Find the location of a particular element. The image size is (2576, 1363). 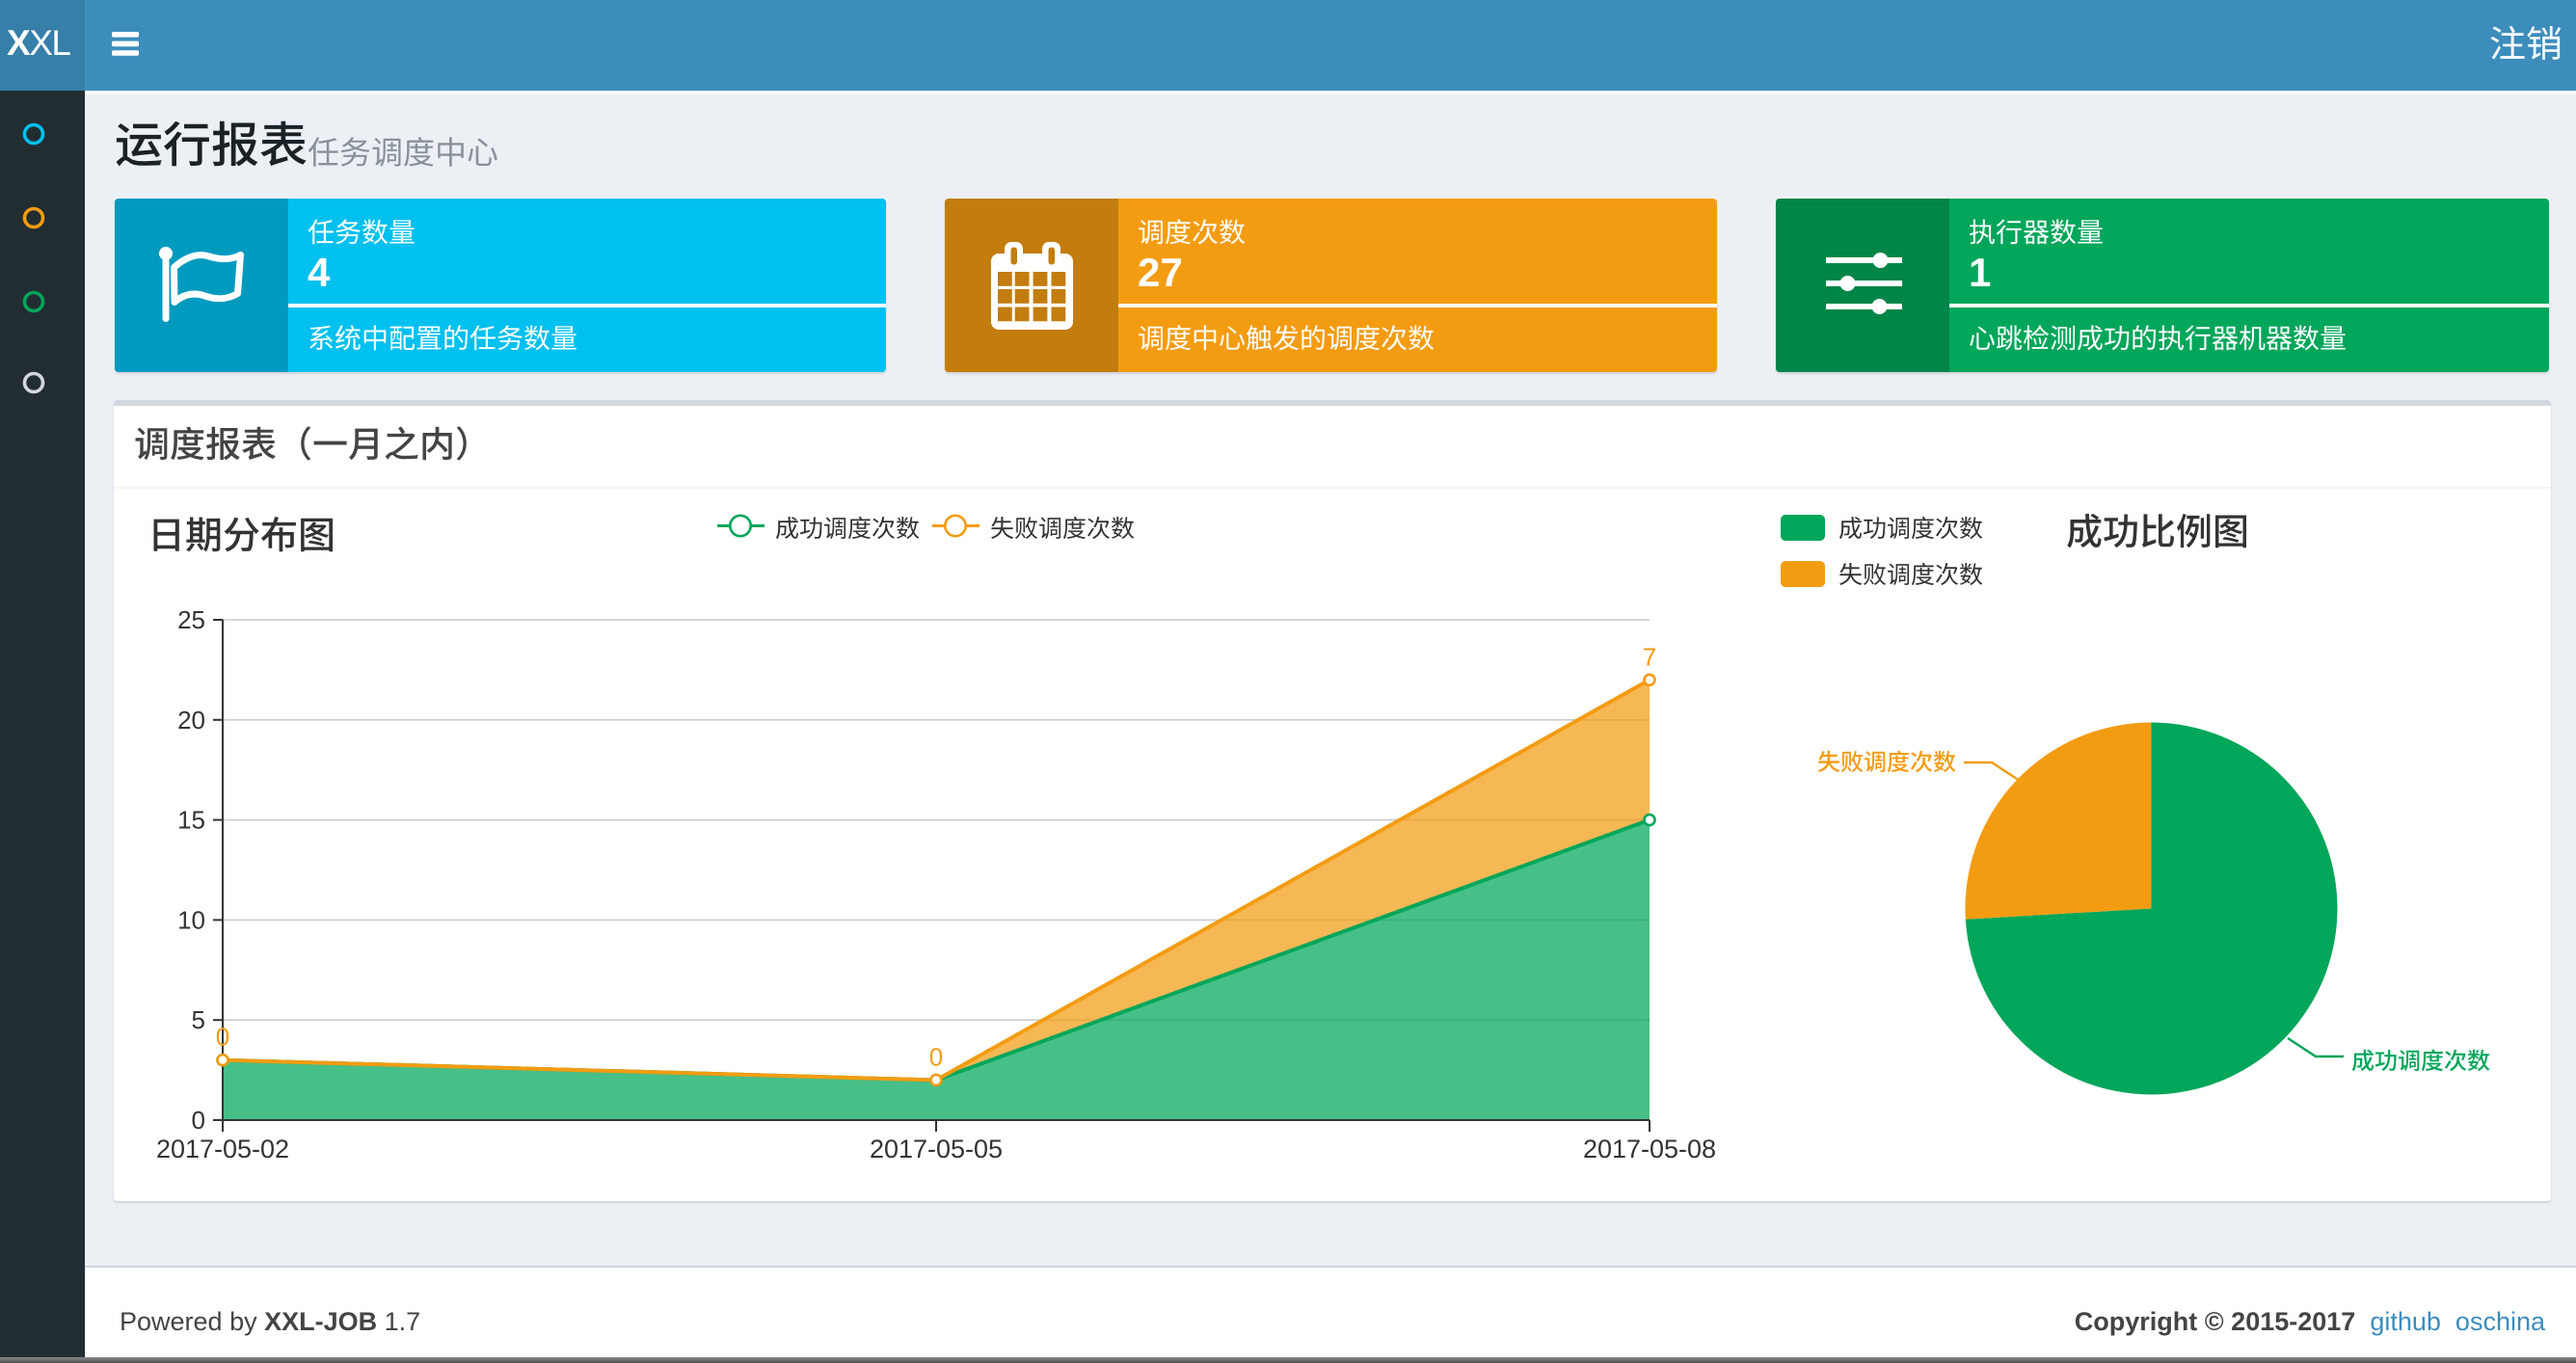

svg-text: 10 is located at coordinates (191, 919).